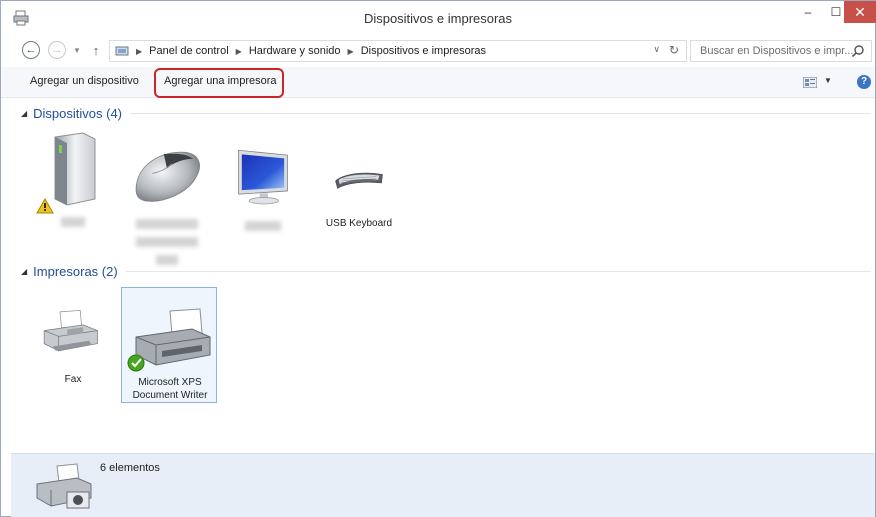 The width and height of the screenshot is (876, 517). I want to click on printer-label: Fax, so click(73, 379).